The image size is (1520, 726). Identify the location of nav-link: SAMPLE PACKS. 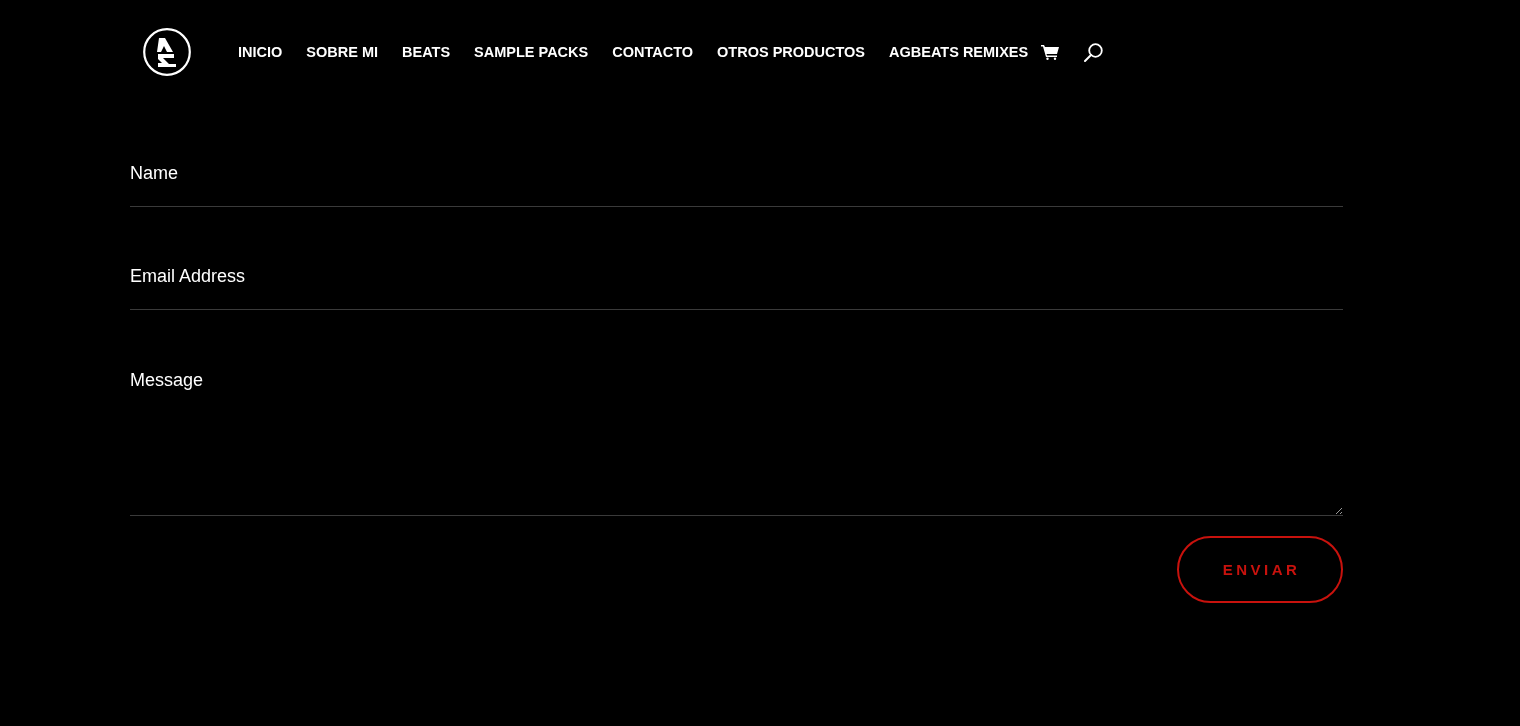
(531, 52).